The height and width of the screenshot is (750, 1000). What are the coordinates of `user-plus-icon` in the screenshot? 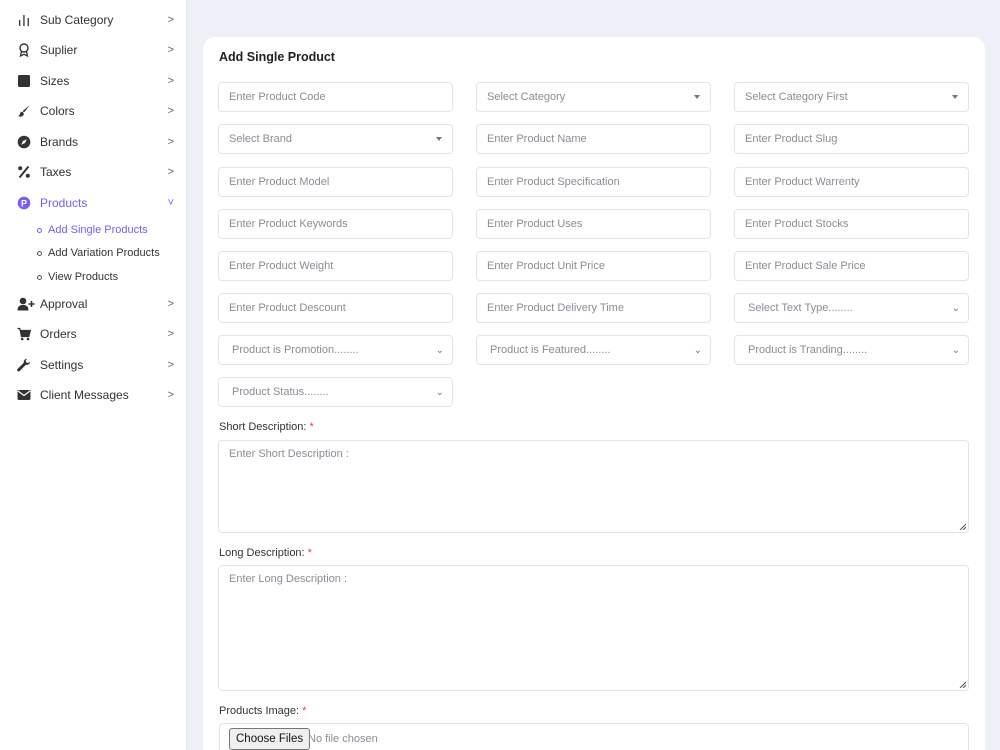 It's located at (26, 304).